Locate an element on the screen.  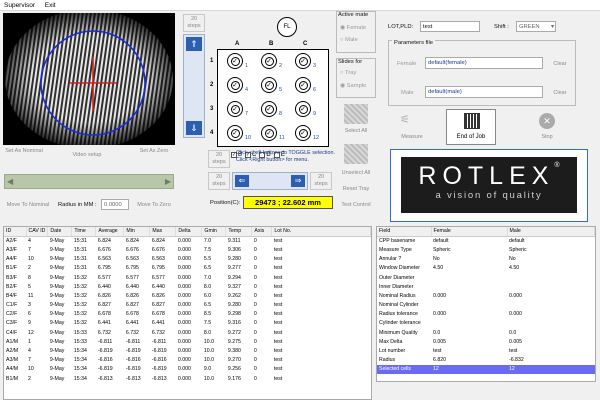
fields-column-header: Female is located at coordinates (469, 232).